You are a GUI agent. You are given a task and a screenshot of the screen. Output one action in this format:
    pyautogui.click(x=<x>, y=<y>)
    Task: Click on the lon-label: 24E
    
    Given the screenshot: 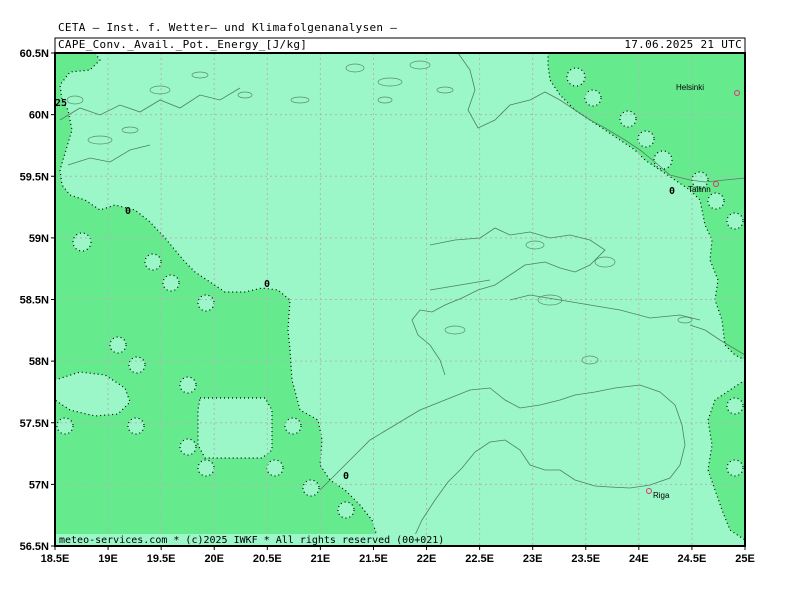 What is the action you would take?
    pyautogui.click(x=639, y=559)
    